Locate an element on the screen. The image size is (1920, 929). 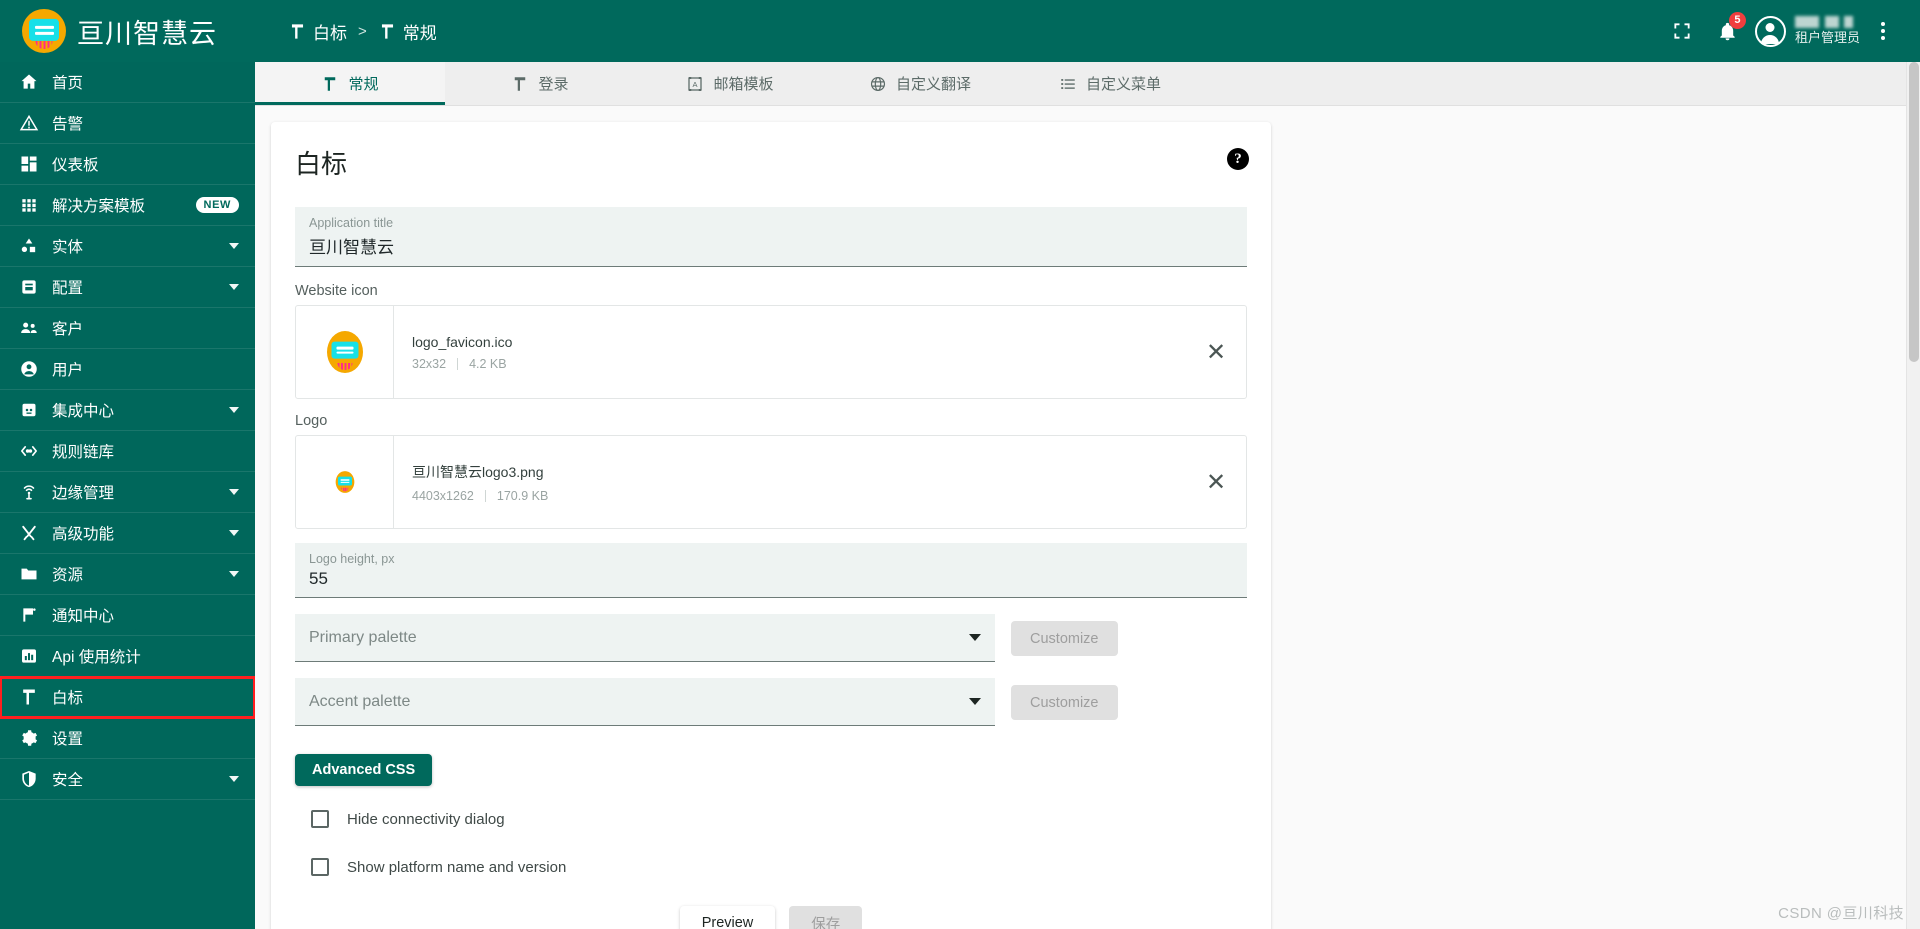
show-platform-name-label: Show platform name and version is located at coordinates (457, 867).